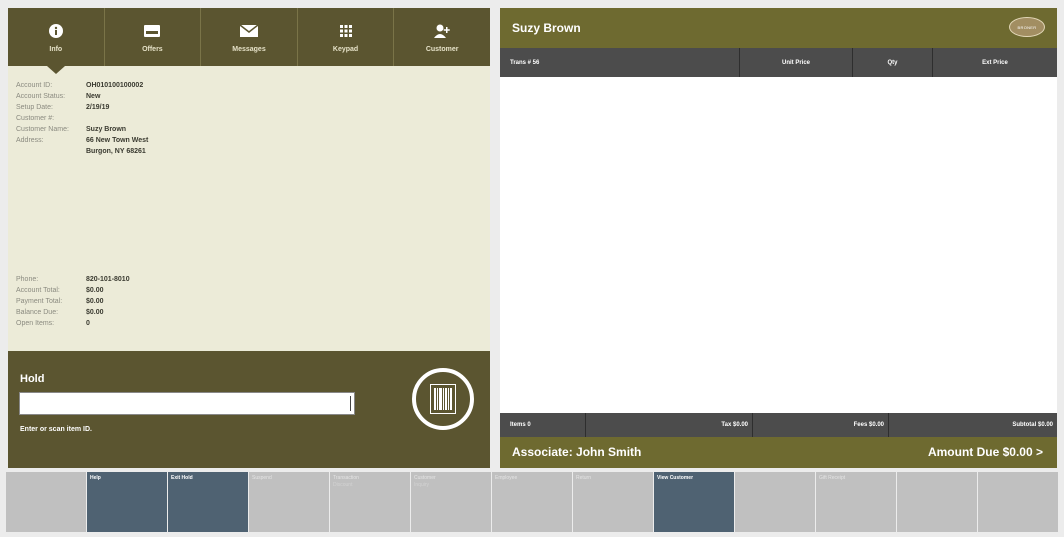 This screenshot has height=537, width=1064. I want to click on add-customer-icon, so click(442, 31).